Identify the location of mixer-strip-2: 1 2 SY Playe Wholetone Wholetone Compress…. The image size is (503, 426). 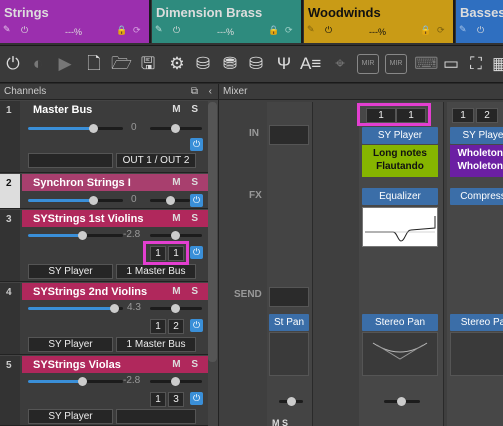
(475, 264).